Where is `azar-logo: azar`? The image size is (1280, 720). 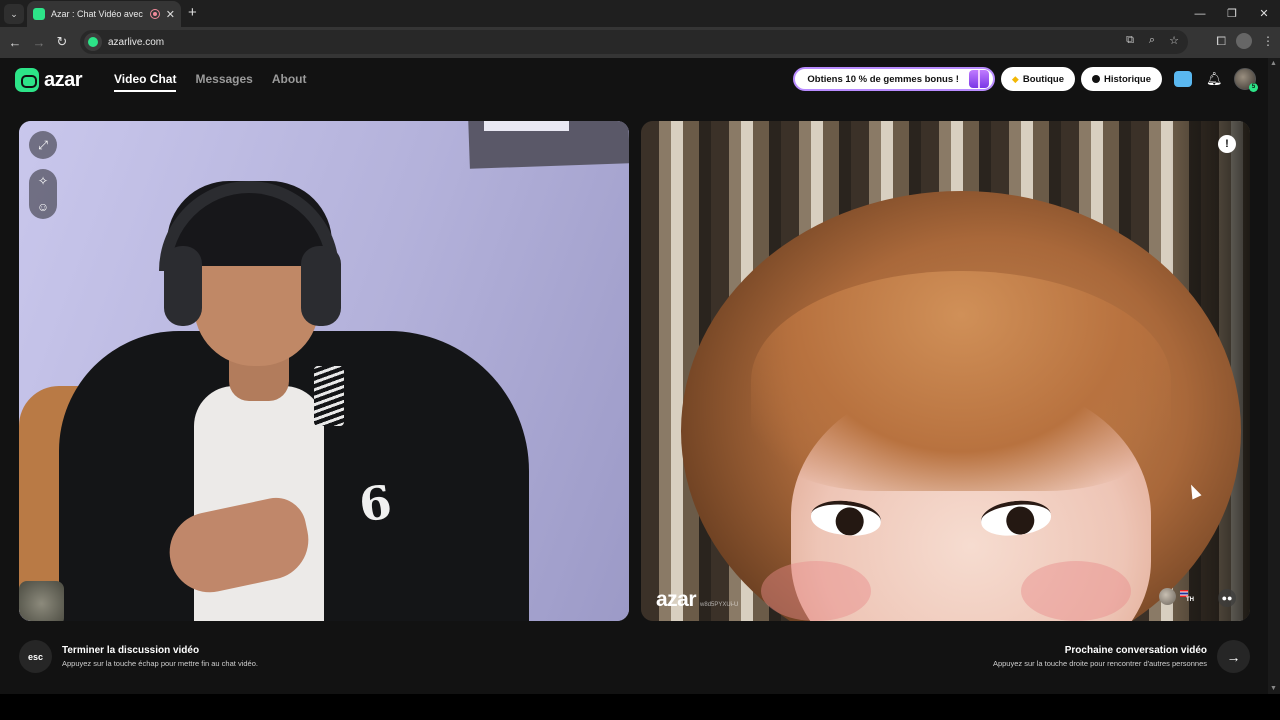 azar-logo: azar is located at coordinates (49, 80).